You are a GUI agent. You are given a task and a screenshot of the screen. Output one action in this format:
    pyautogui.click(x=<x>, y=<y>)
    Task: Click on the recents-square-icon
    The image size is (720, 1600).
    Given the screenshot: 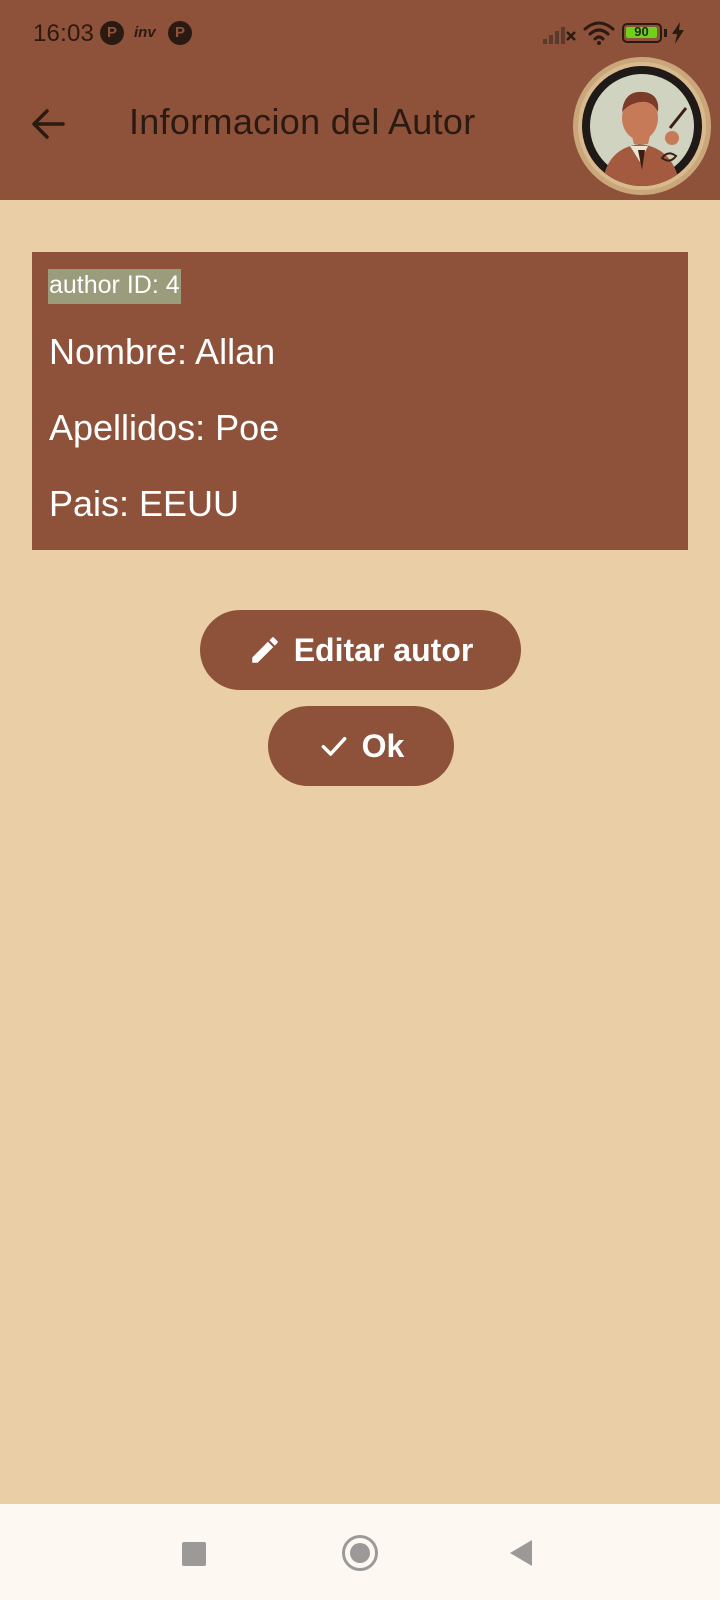 What is the action you would take?
    pyautogui.click(x=194, y=1554)
    